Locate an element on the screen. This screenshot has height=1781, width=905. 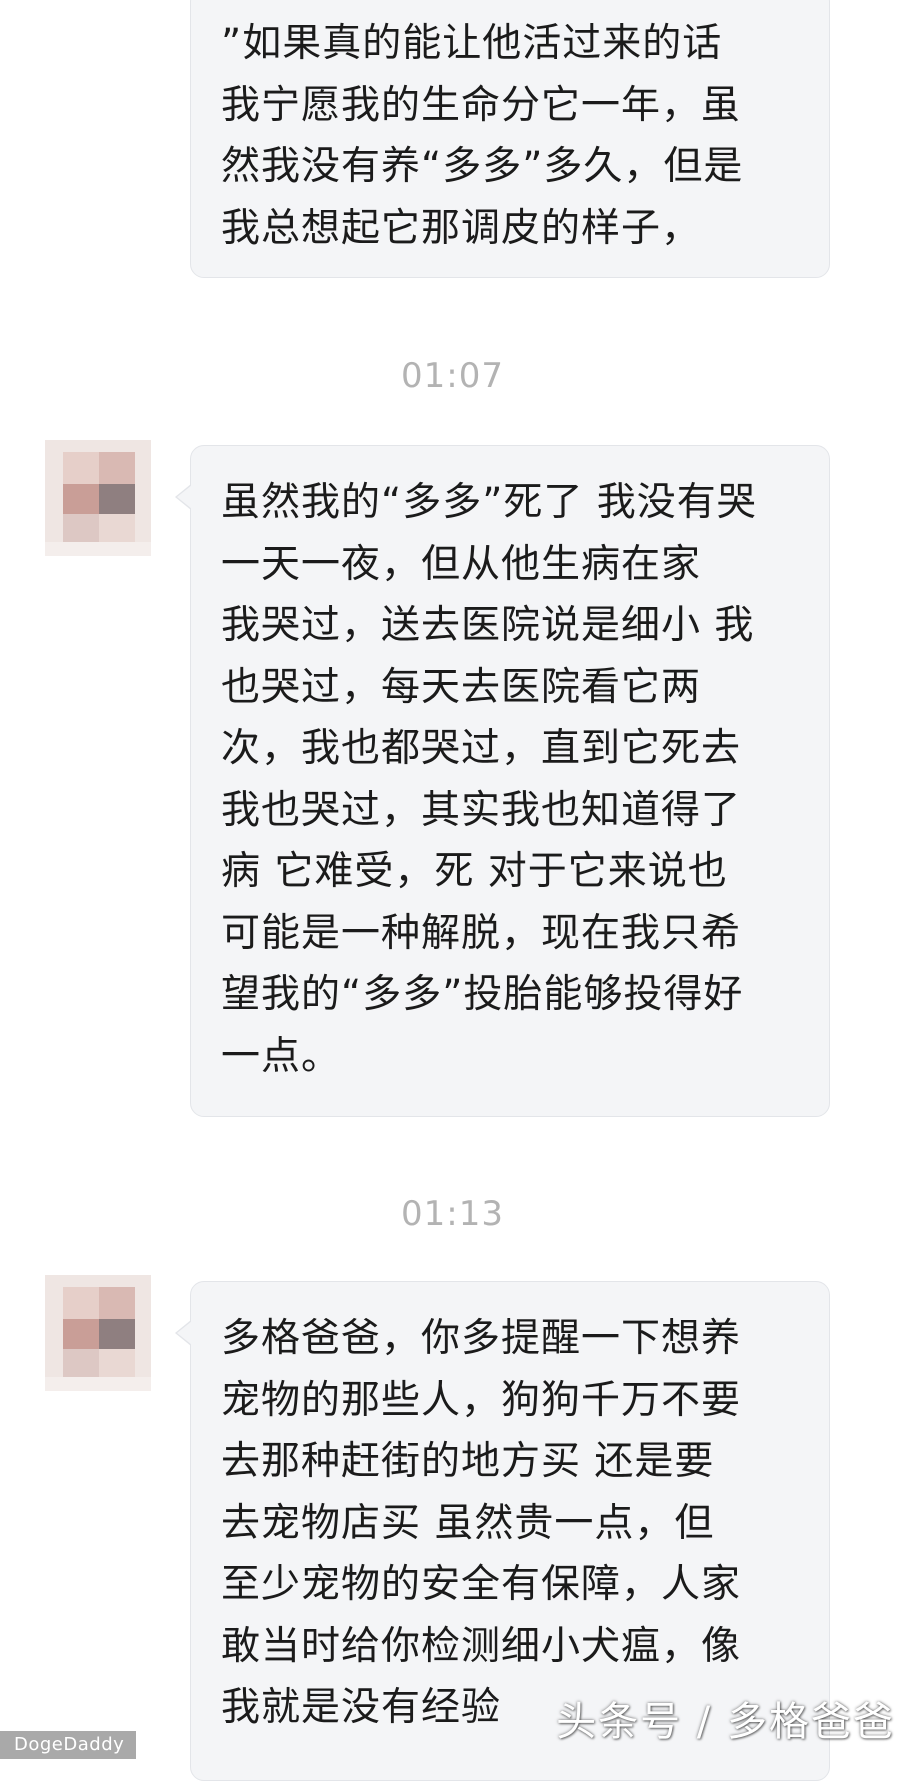
message-timestamp: 01:07 is located at coordinates (452, 376).